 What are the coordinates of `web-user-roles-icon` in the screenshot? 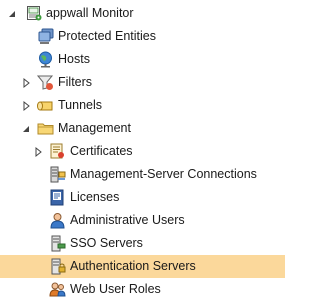 It's located at (57, 289).